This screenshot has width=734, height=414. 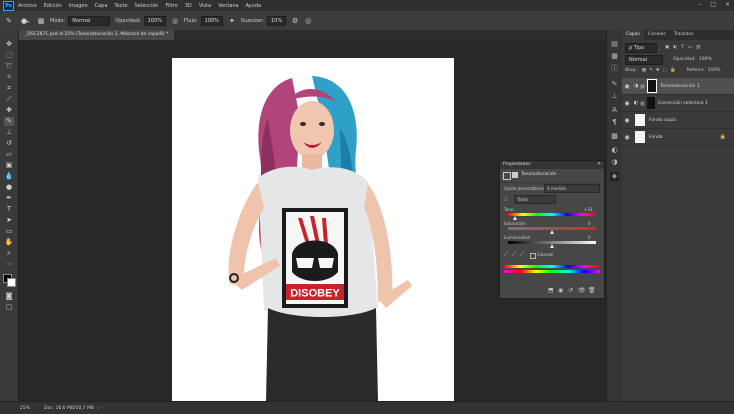 What do you see at coordinates (120, 6) in the screenshot?
I see `menu-texto: Texto` at bounding box center [120, 6].